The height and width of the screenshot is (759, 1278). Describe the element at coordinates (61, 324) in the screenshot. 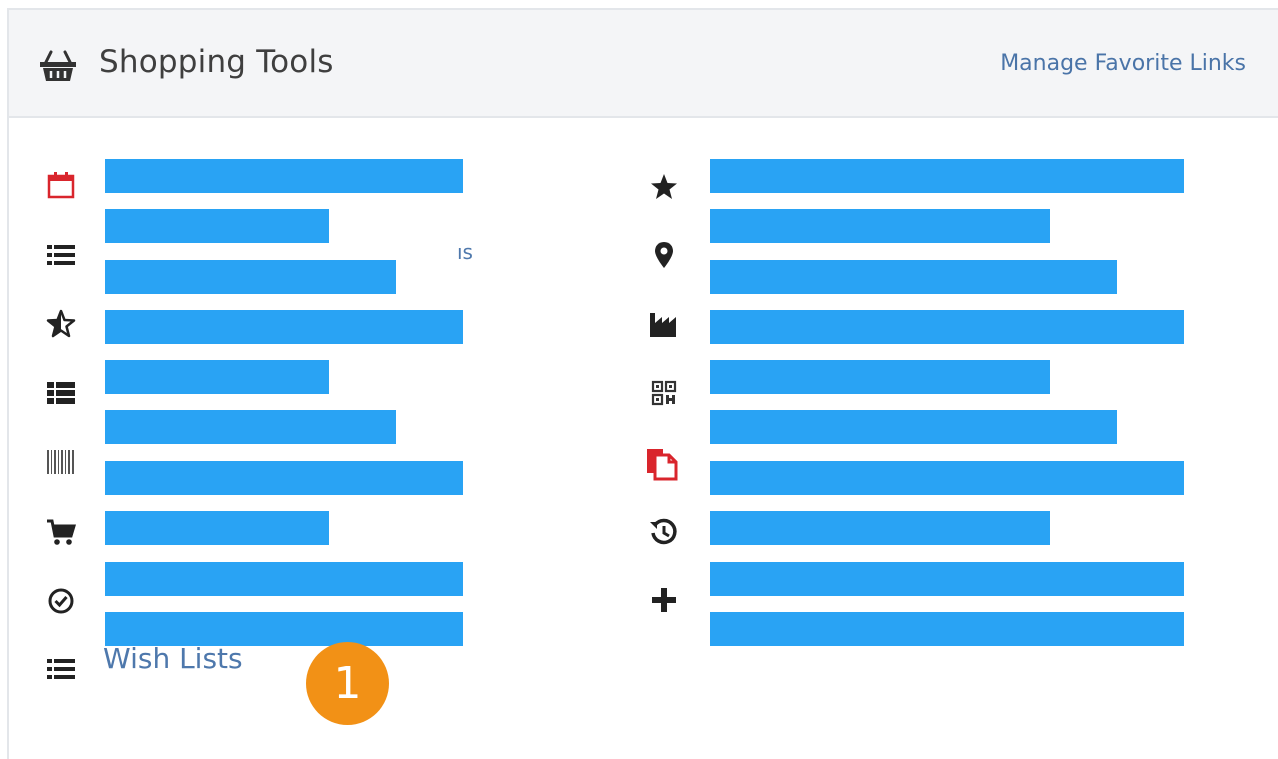

I see `star-half-icon` at that location.